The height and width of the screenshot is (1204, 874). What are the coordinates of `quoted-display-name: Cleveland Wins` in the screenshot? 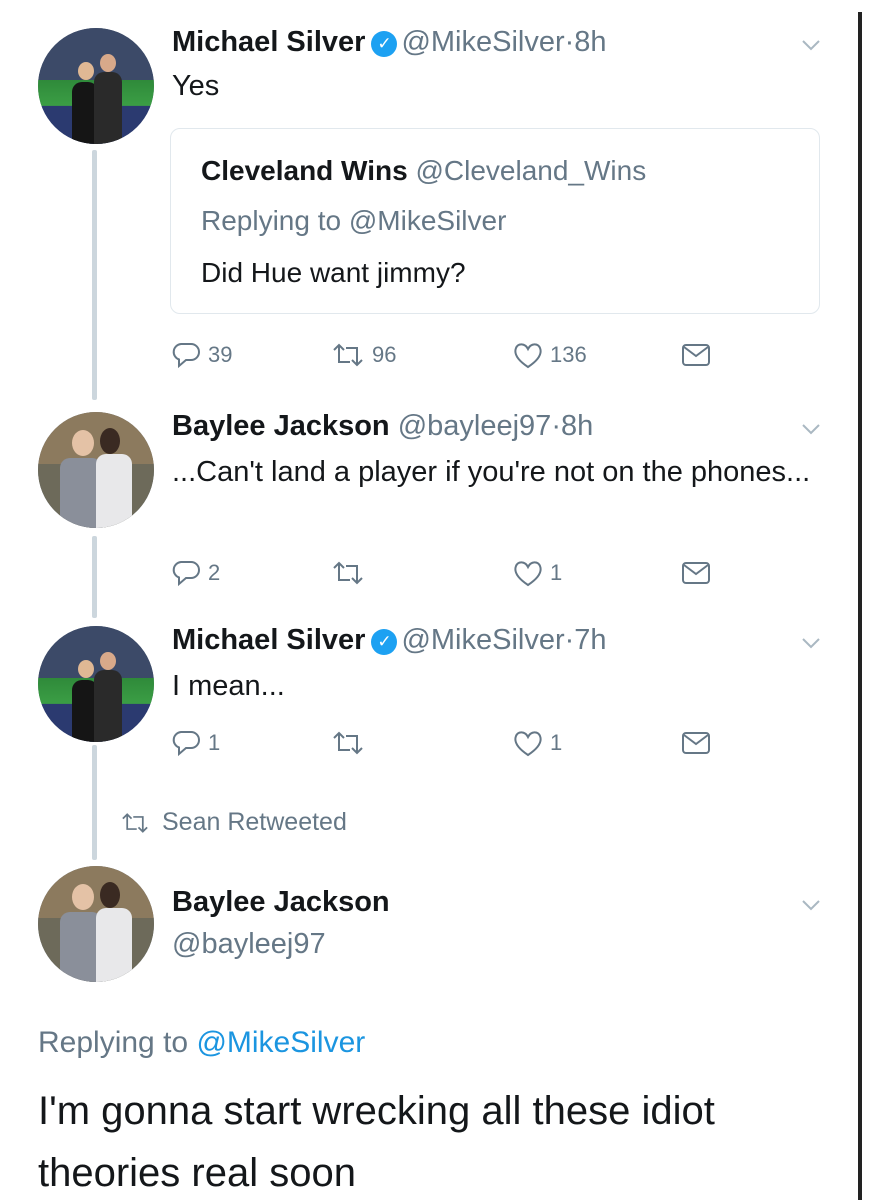 It's located at (304, 170).